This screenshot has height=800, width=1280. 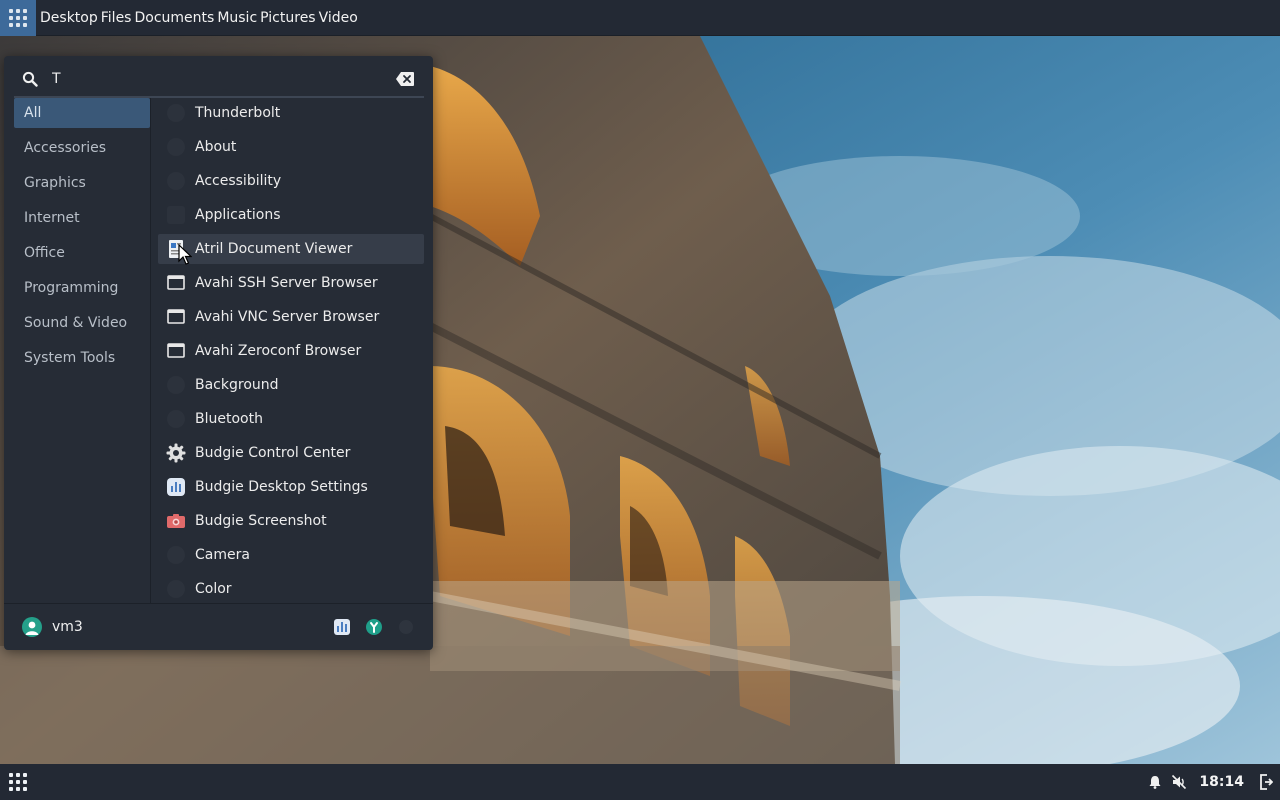 I want to click on clear-search-icon, so click(x=406, y=79).